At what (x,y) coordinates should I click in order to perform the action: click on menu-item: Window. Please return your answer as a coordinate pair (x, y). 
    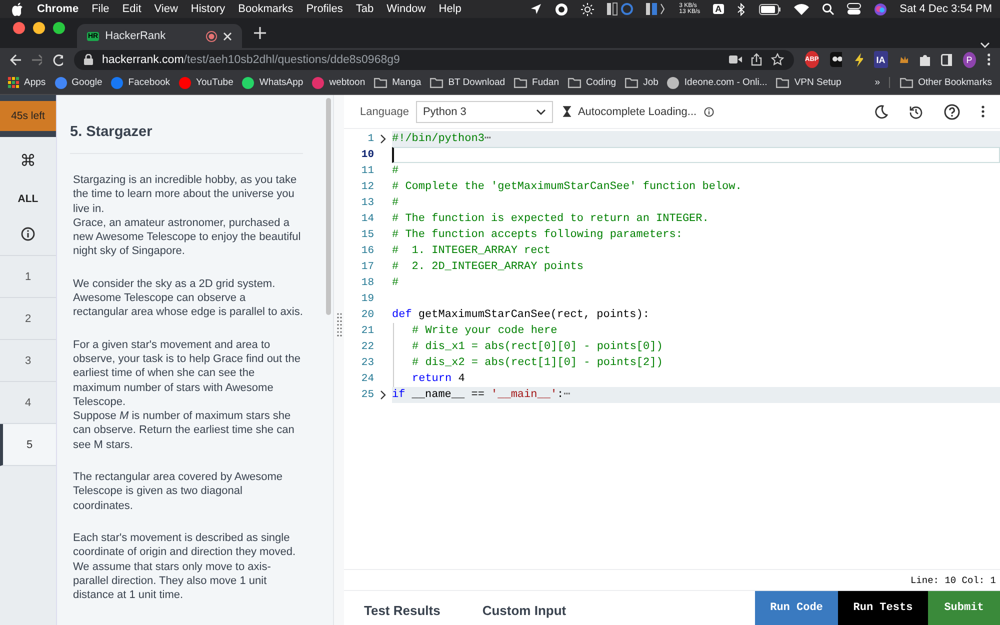
    Looking at the image, I should click on (406, 9).